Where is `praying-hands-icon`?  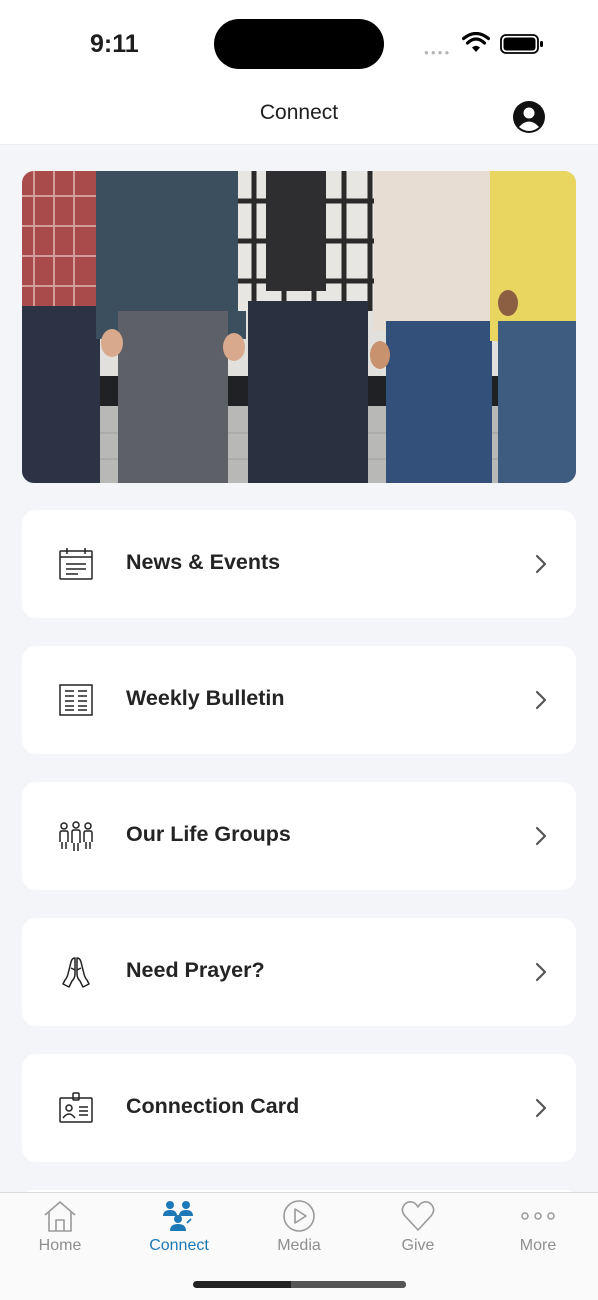
praying-hands-icon is located at coordinates (76, 972).